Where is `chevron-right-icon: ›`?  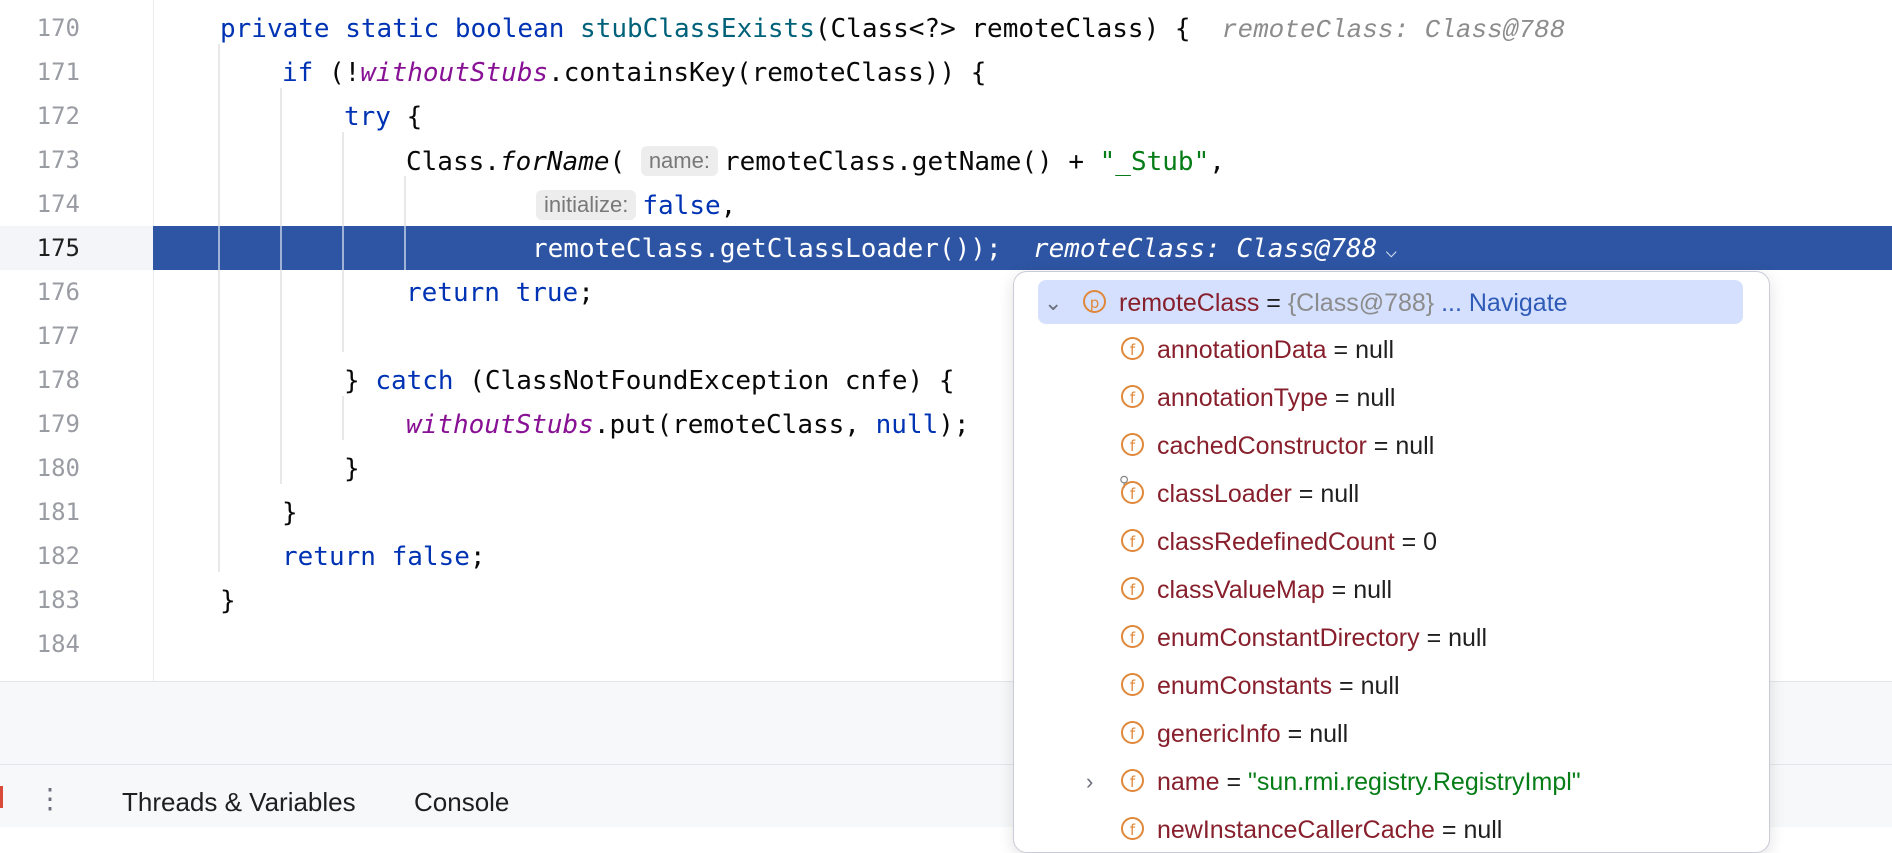
chevron-right-icon: › is located at coordinates (1089, 782).